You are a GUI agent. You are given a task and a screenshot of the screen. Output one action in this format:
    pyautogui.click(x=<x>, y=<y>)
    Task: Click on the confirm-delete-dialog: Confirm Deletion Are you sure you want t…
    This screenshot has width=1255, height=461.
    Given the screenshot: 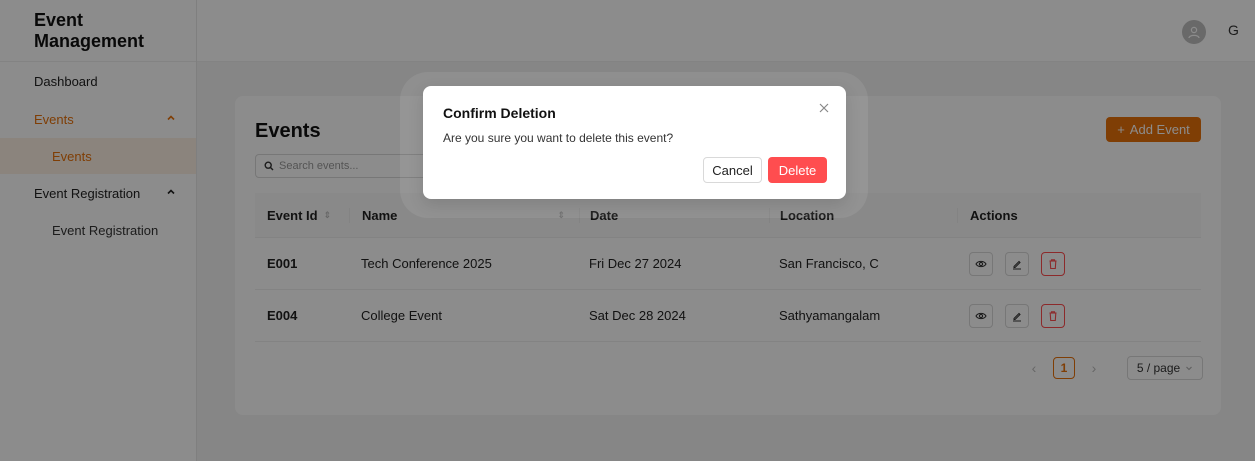 What is the action you would take?
    pyautogui.click(x=634, y=142)
    